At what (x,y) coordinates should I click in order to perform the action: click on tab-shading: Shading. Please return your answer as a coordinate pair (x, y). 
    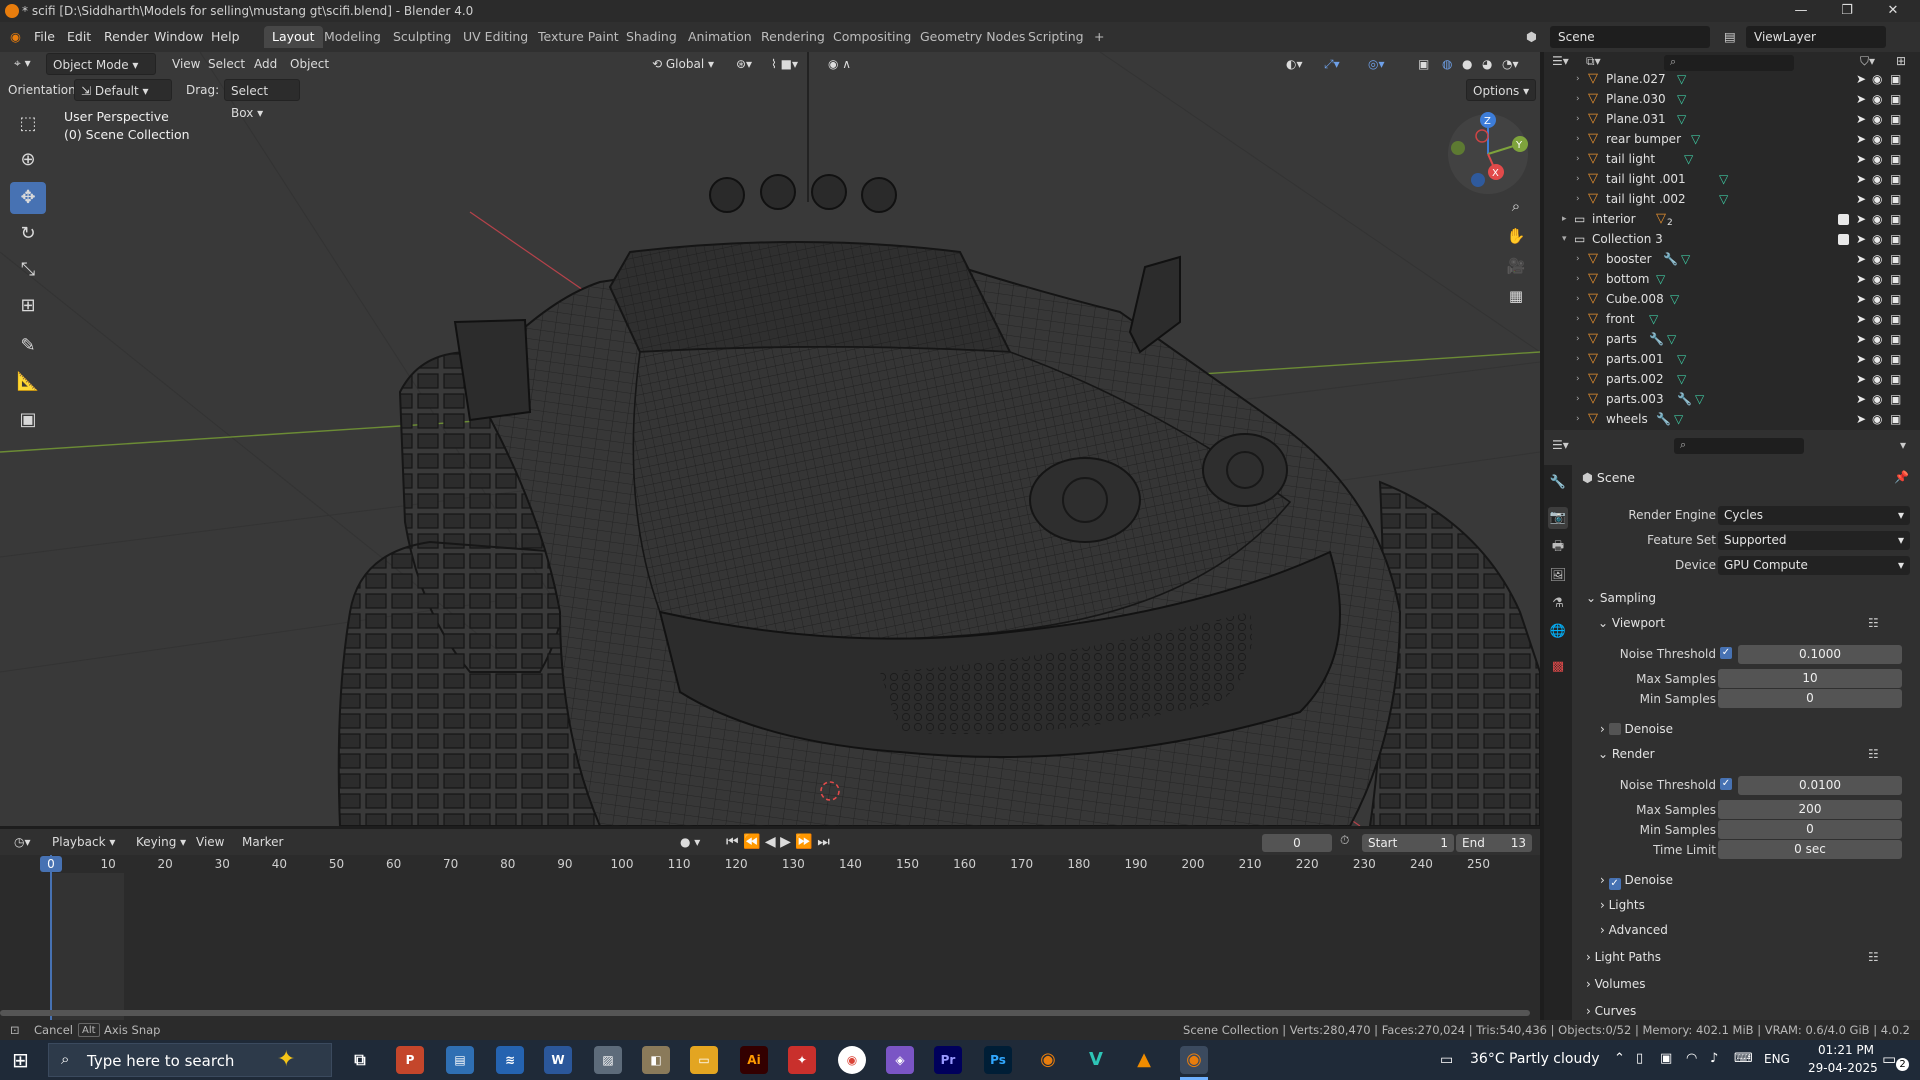
    Looking at the image, I should click on (651, 37).